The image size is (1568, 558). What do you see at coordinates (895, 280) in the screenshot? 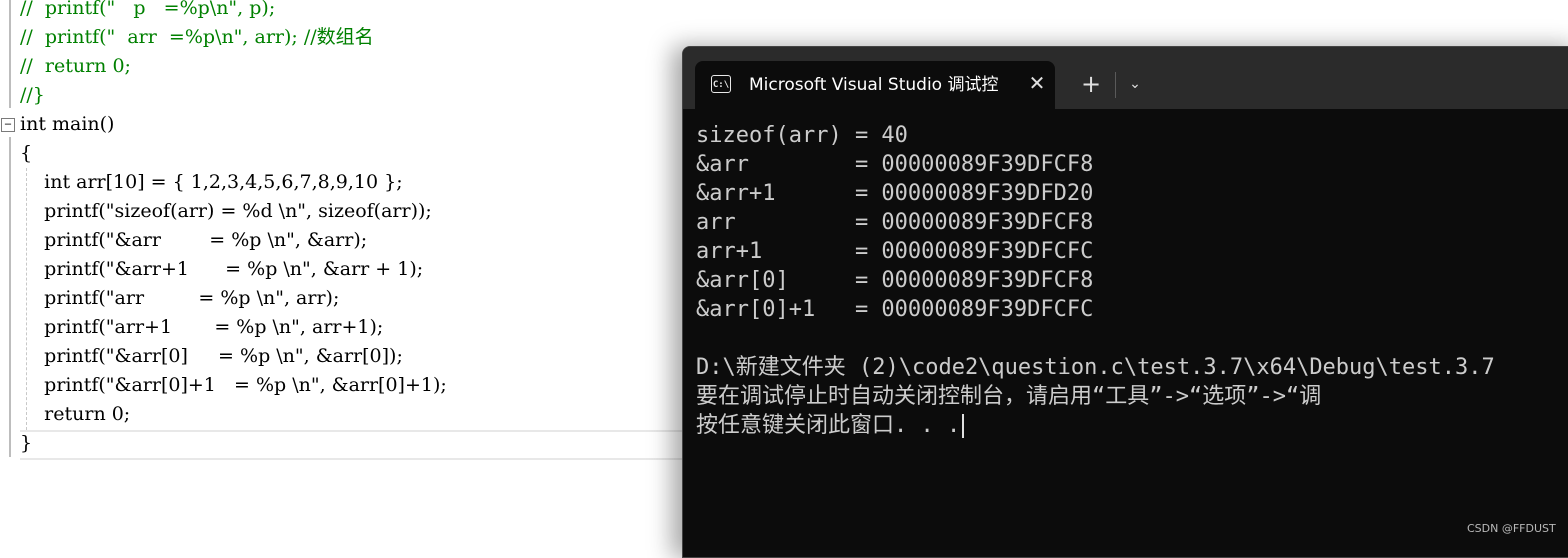
I see `output-line: &arr[0] = 00000089F39DFCF8` at bounding box center [895, 280].